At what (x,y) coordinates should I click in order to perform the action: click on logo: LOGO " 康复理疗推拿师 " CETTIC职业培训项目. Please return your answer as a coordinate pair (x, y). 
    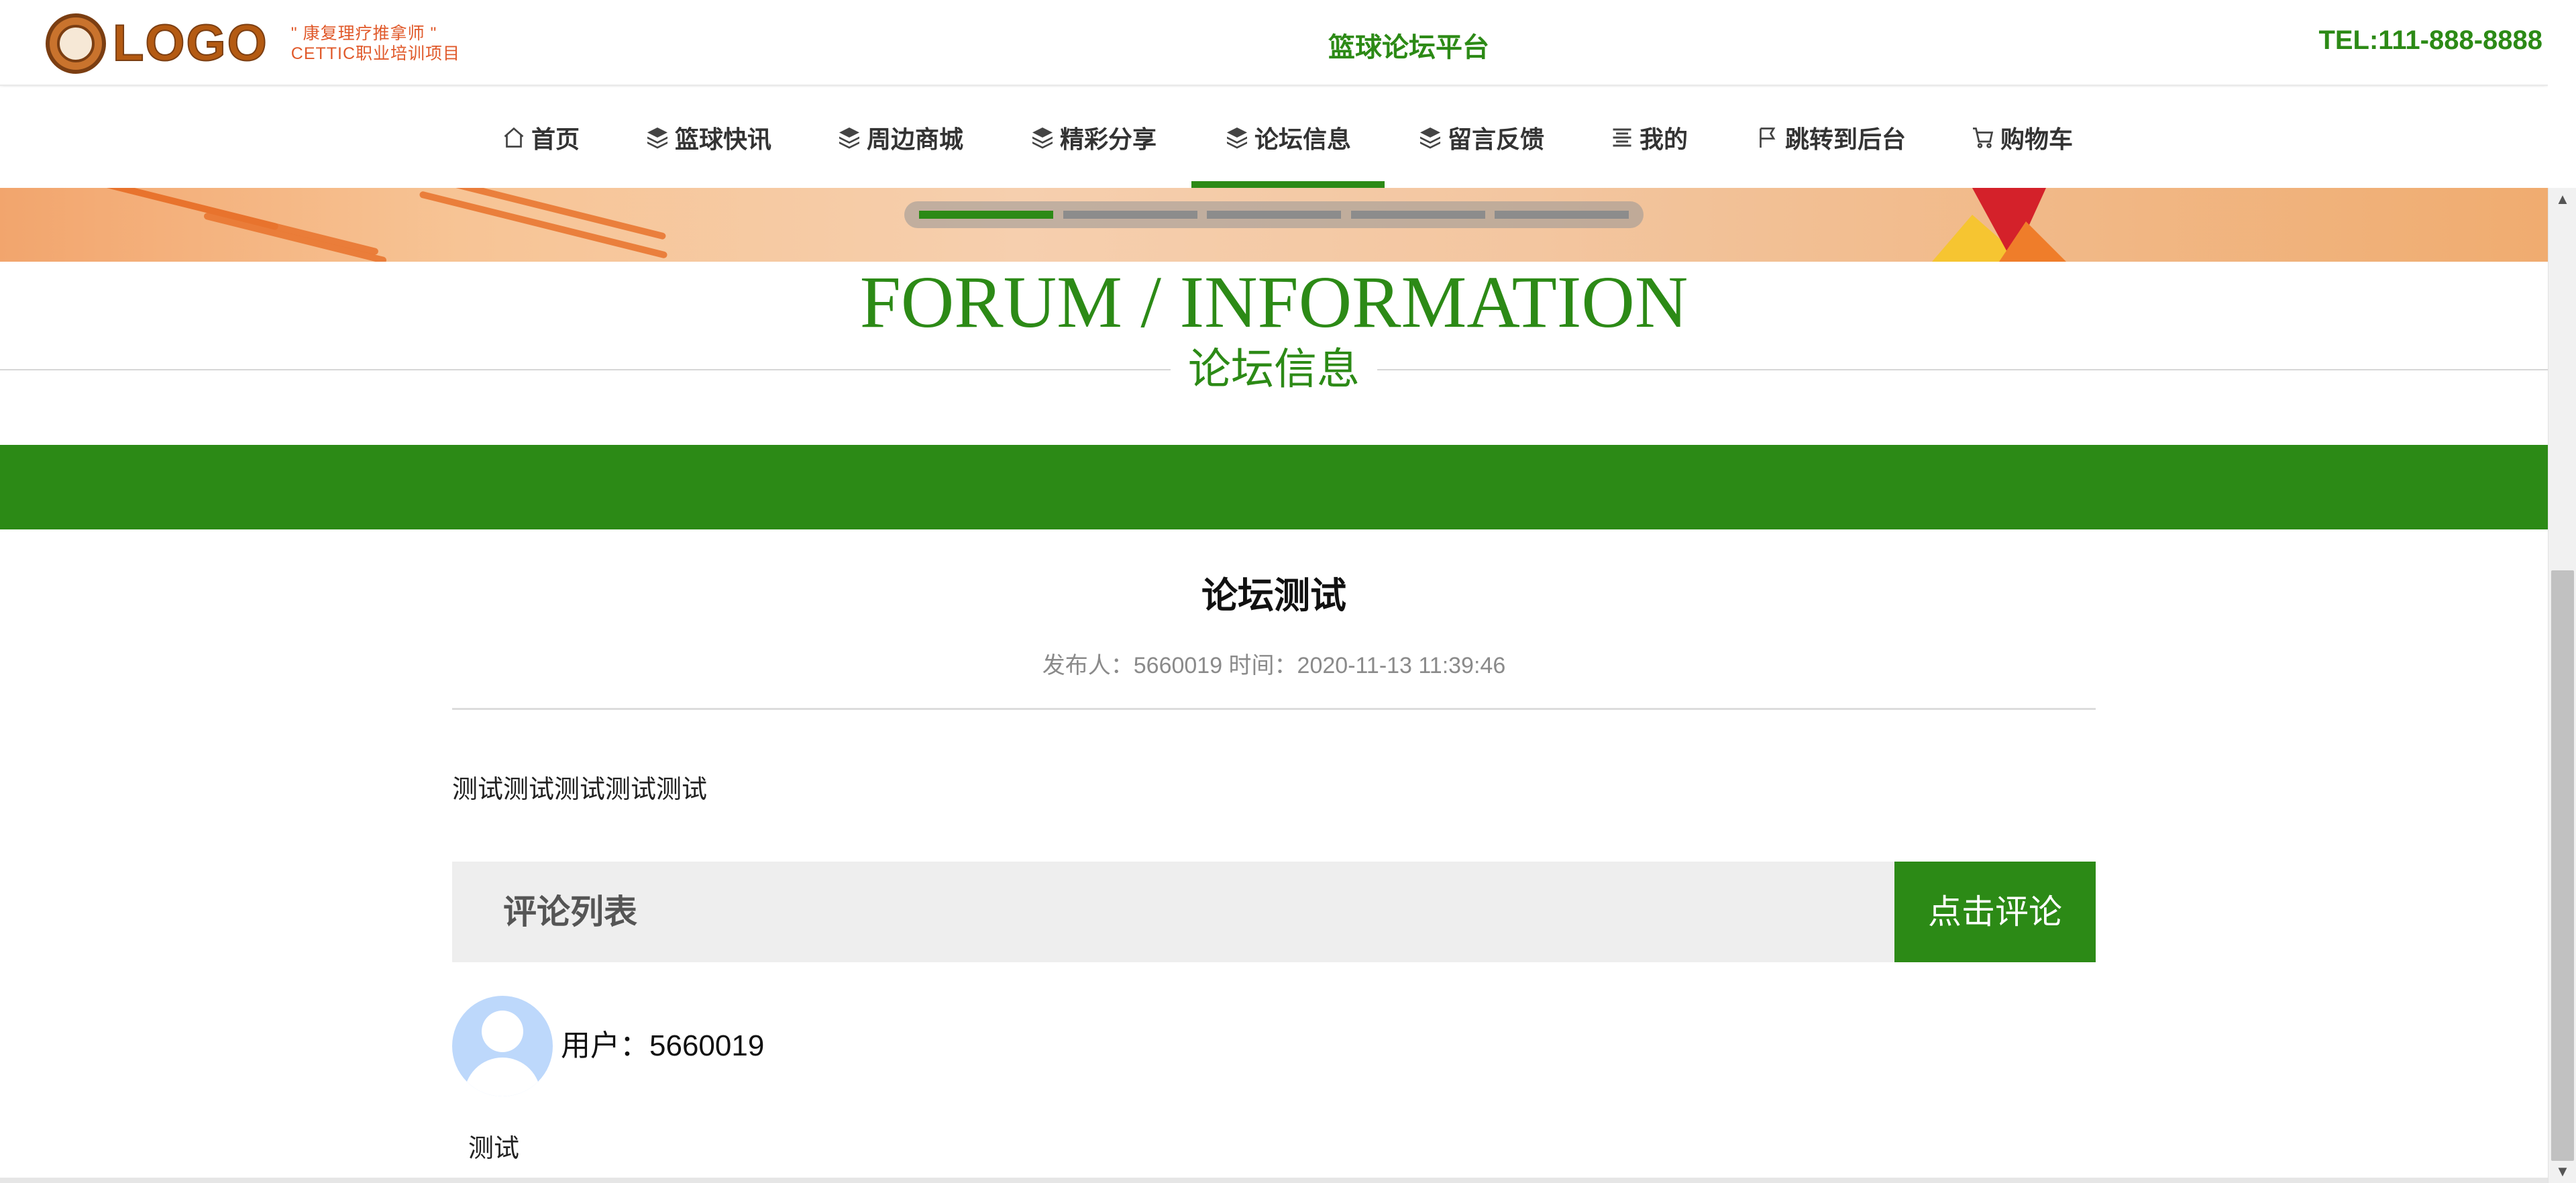
    Looking at the image, I should click on (253, 43).